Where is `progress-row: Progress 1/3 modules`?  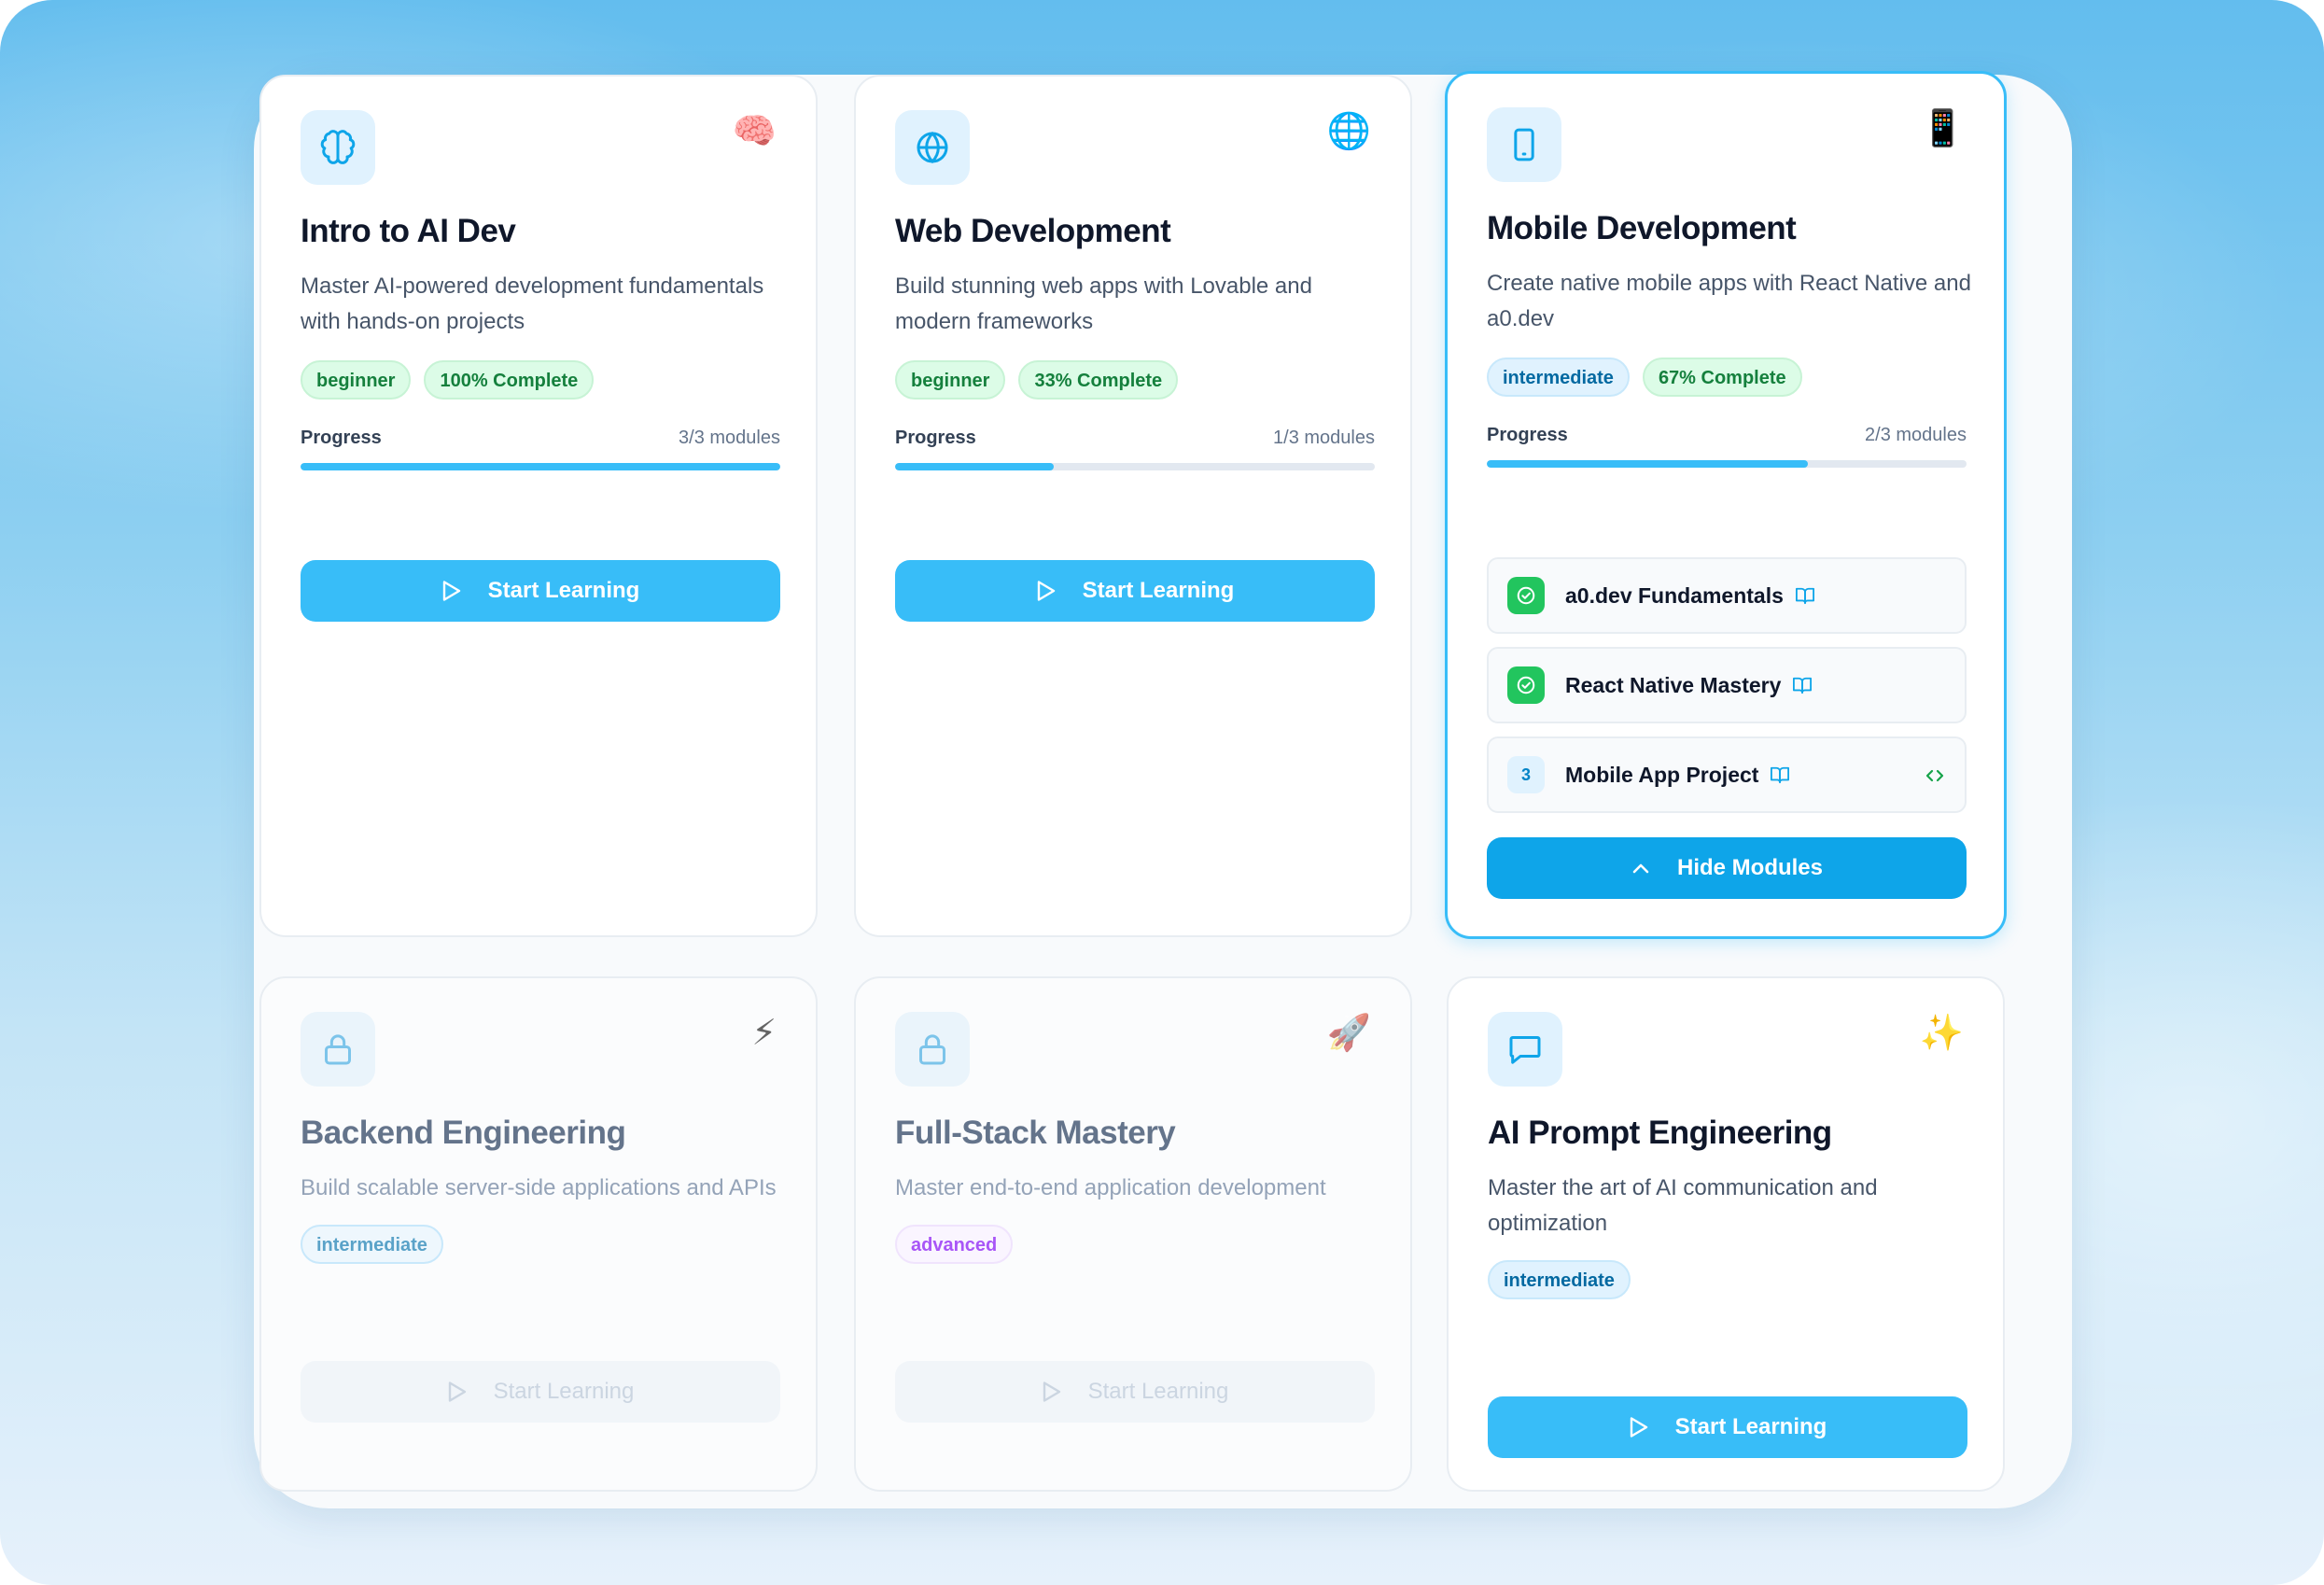 progress-row: Progress 1/3 modules is located at coordinates (1135, 438).